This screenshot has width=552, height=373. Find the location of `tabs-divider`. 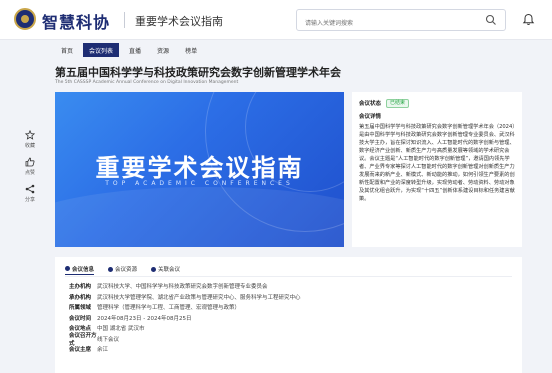

tabs-divider is located at coordinates (288, 276).